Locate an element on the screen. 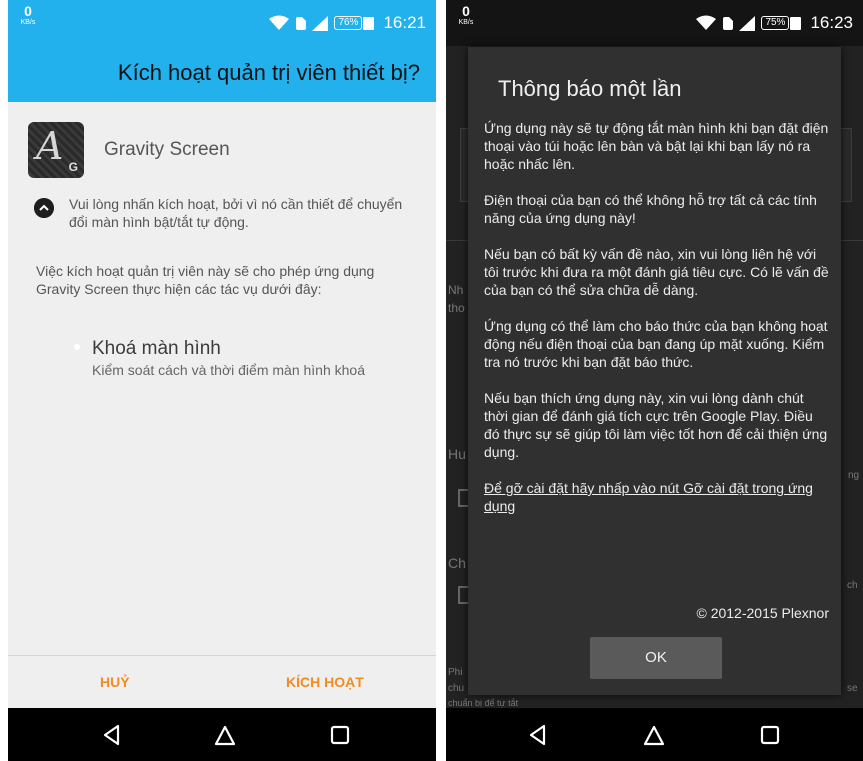 This screenshot has width=863, height=761. background-text: Nh is located at coordinates (456, 290).